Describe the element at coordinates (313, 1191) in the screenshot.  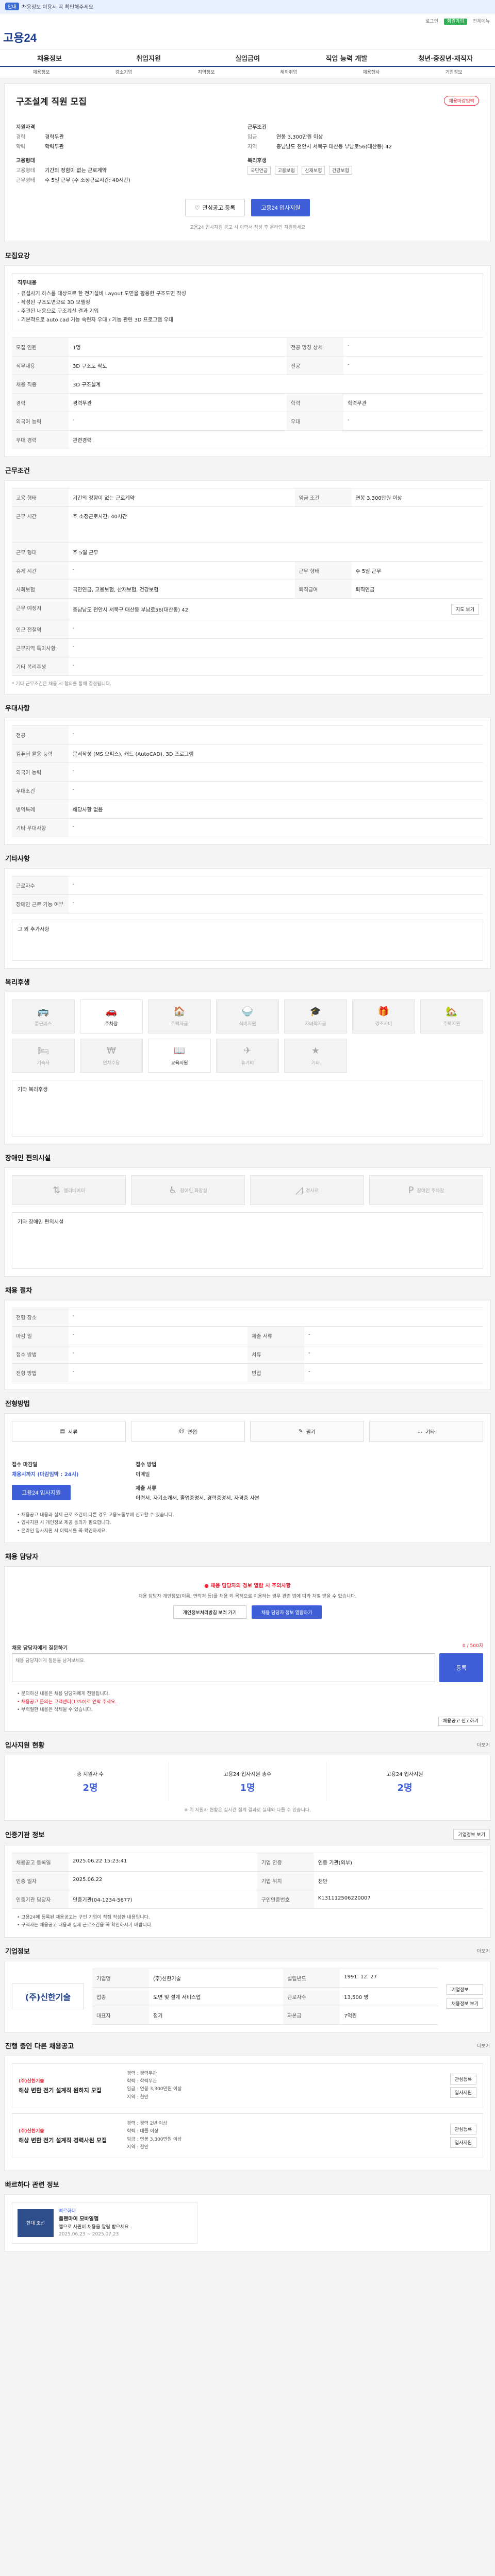
I see `facility-label: 경사로` at that location.